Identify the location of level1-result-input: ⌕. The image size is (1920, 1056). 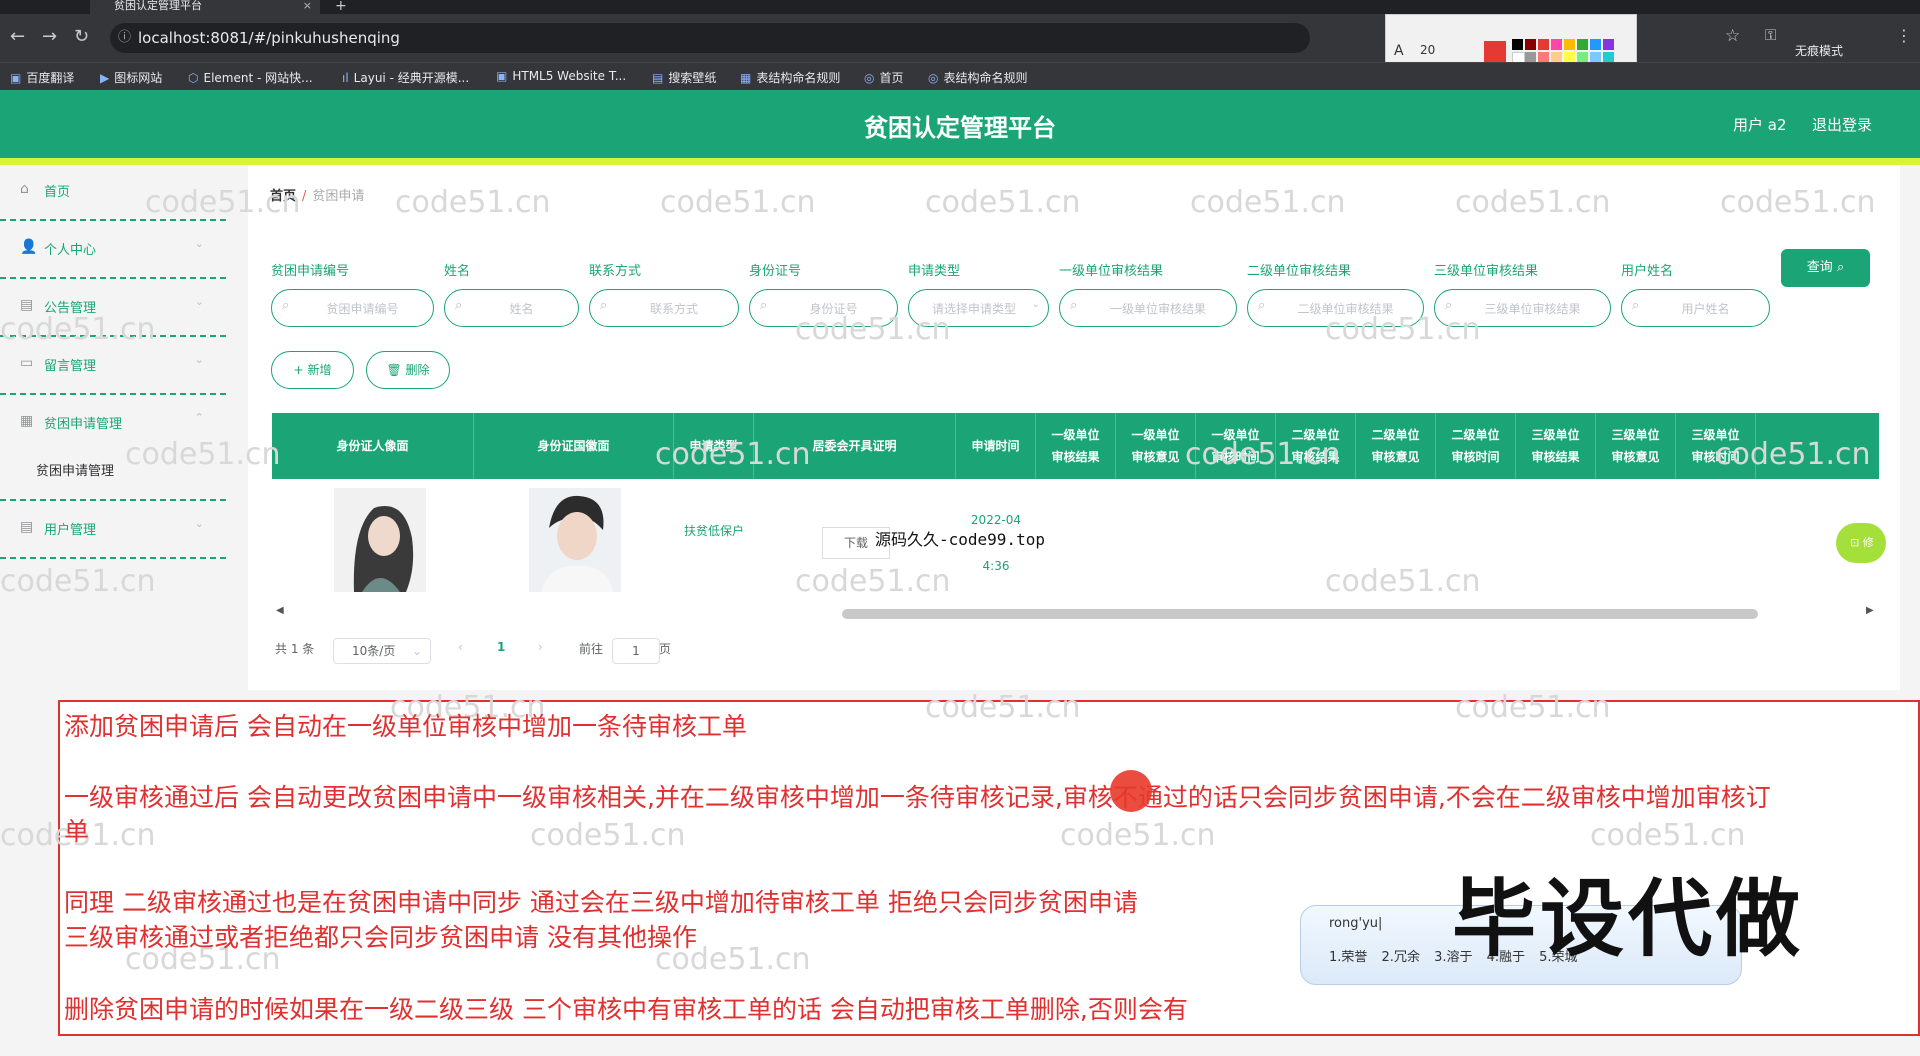
(1148, 308).